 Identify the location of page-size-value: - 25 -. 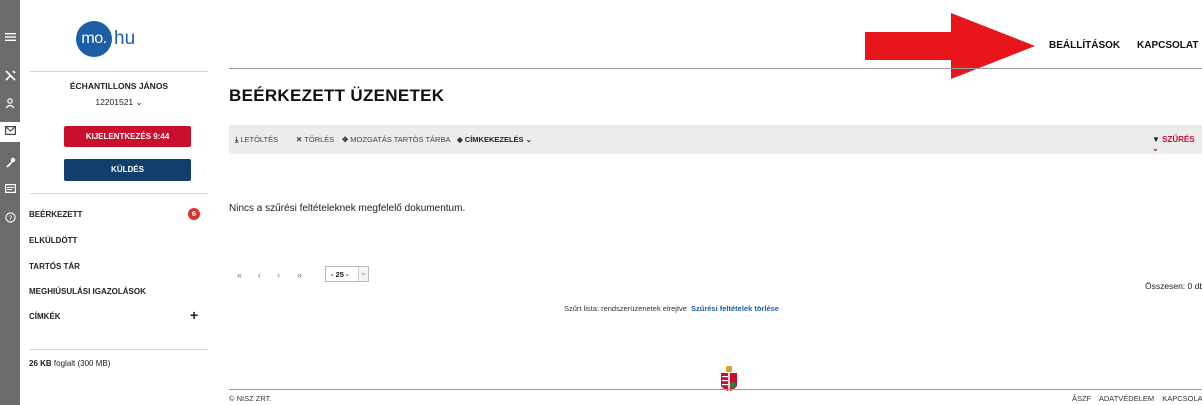
(340, 274).